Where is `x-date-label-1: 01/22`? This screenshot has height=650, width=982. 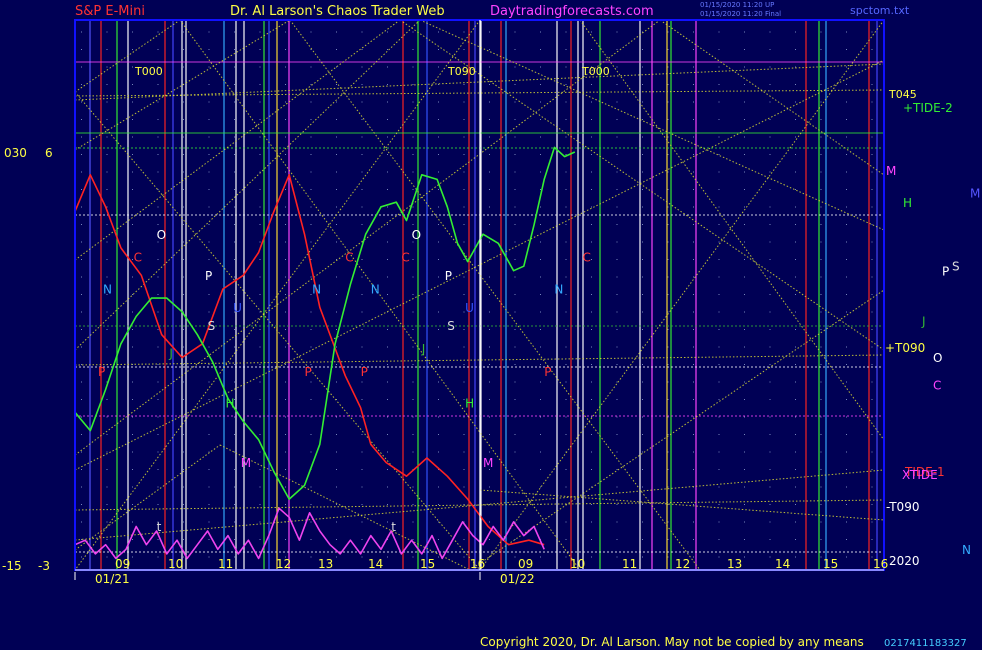
x-date-label-1: 01/22 is located at coordinates (517, 579).